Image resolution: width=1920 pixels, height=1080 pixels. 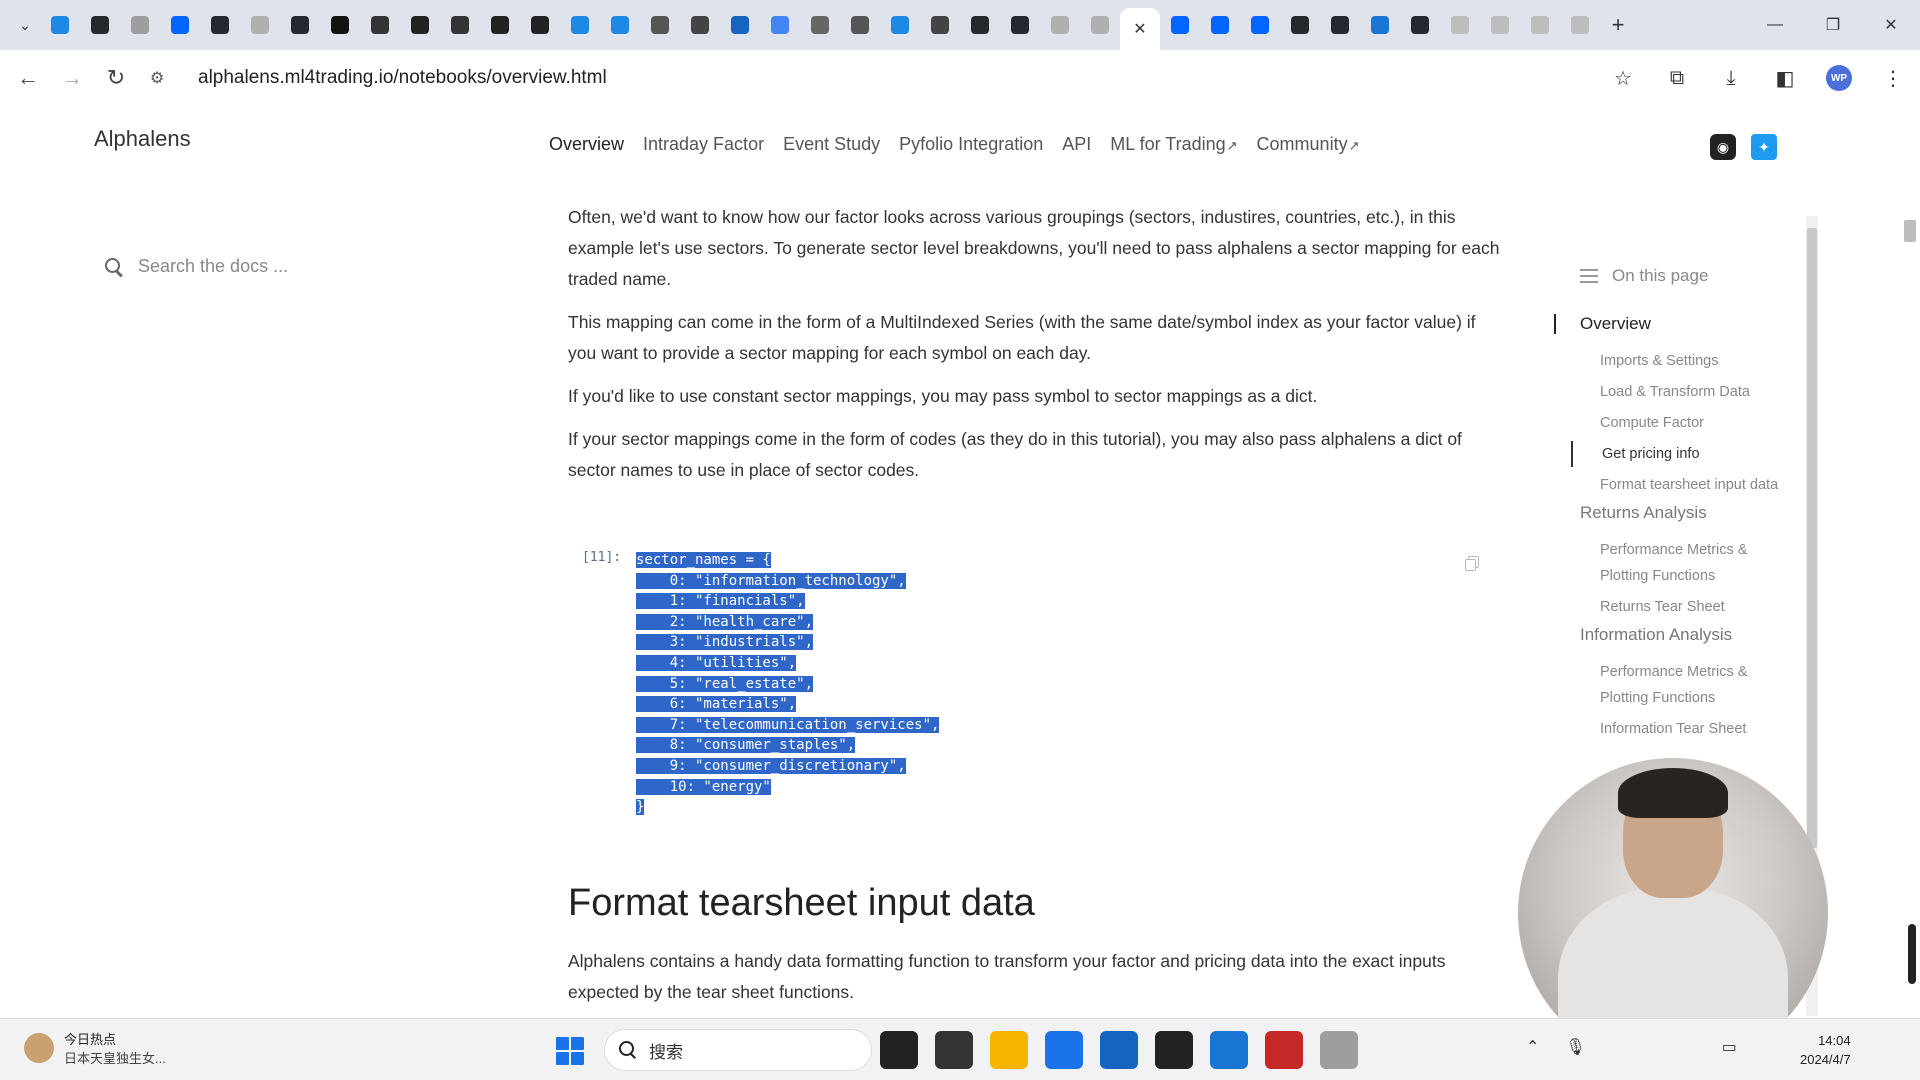 I want to click on nav-pyfolio-integration: Pyfolio Integration, so click(x=971, y=144).